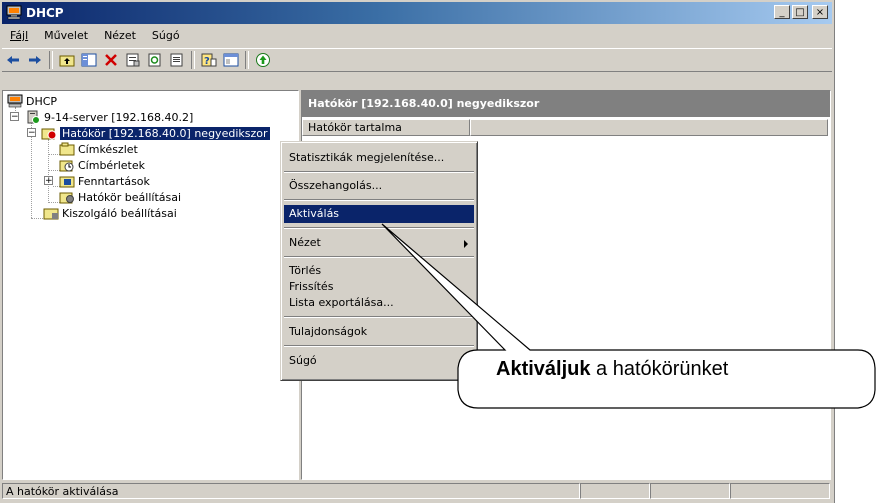 Image resolution: width=876 pixels, height=503 pixels. What do you see at coordinates (659, 369) in the screenshot?
I see `callout-rest: a hatókörünket` at bounding box center [659, 369].